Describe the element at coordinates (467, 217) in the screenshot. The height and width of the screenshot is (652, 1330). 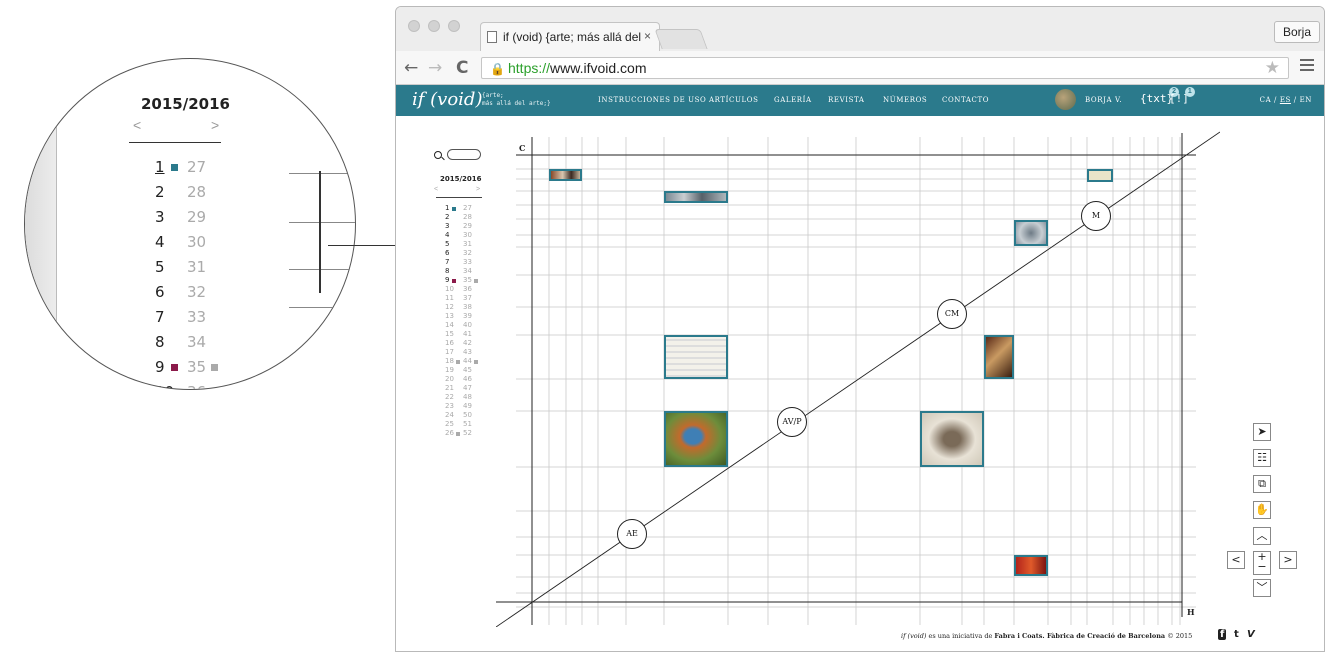
I see `sidebar-issue-number-secondary: 28` at that location.